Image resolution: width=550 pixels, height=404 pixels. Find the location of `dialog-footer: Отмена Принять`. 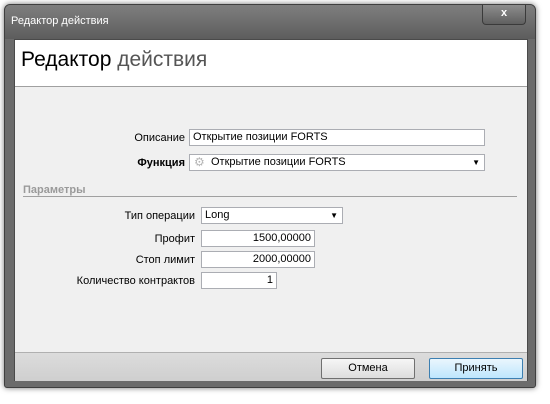

dialog-footer: Отмена Принять is located at coordinates (271, 366).